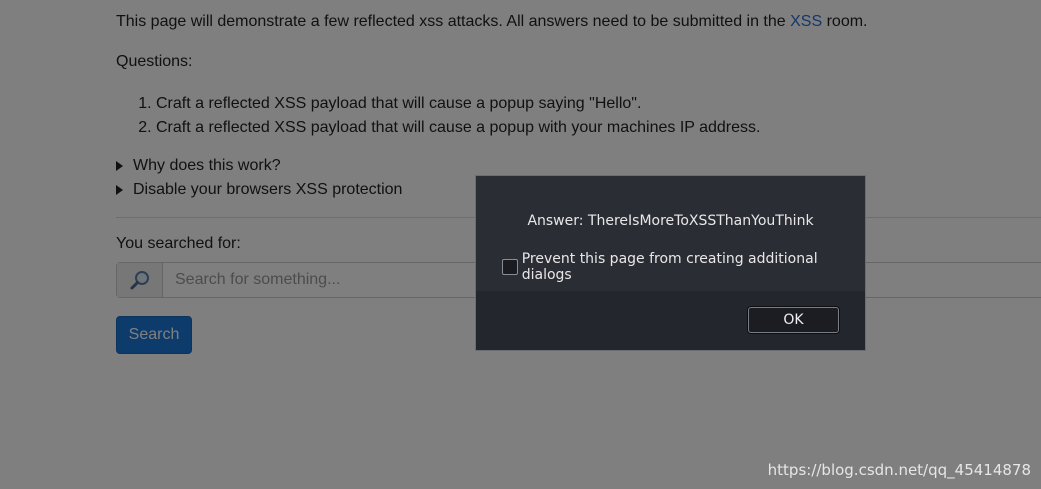 The width and height of the screenshot is (1041, 489). What do you see at coordinates (510, 267) in the screenshot?
I see `prevent-dialogs-checkbox` at bounding box center [510, 267].